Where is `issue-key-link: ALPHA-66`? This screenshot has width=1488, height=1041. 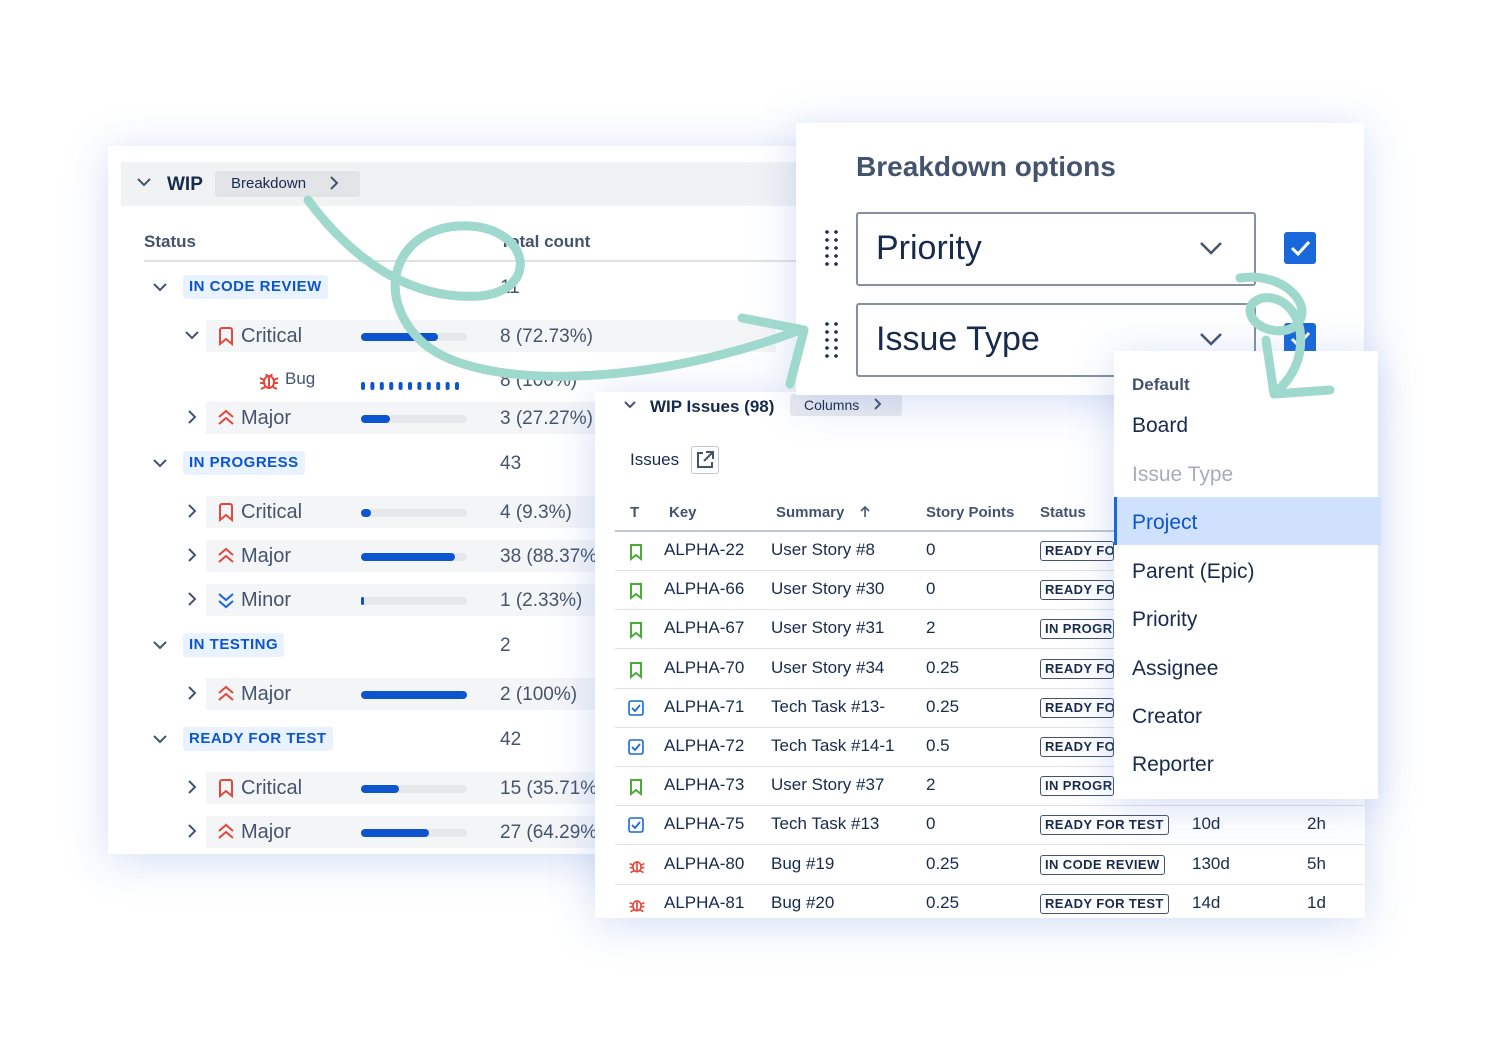 issue-key-link: ALPHA-66 is located at coordinates (704, 589).